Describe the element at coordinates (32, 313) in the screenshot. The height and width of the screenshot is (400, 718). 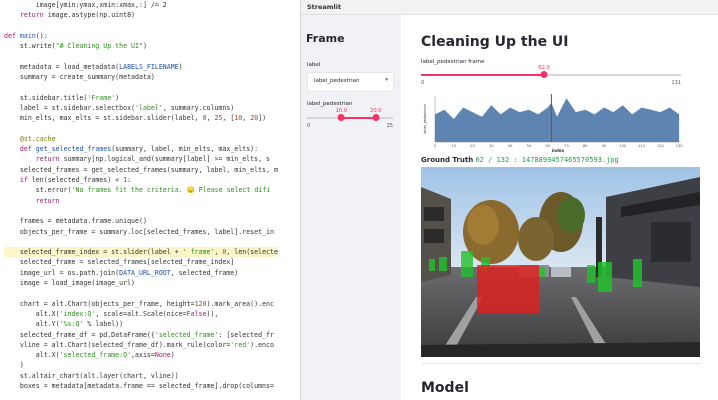
I see `code-token: alt.X(` at that location.